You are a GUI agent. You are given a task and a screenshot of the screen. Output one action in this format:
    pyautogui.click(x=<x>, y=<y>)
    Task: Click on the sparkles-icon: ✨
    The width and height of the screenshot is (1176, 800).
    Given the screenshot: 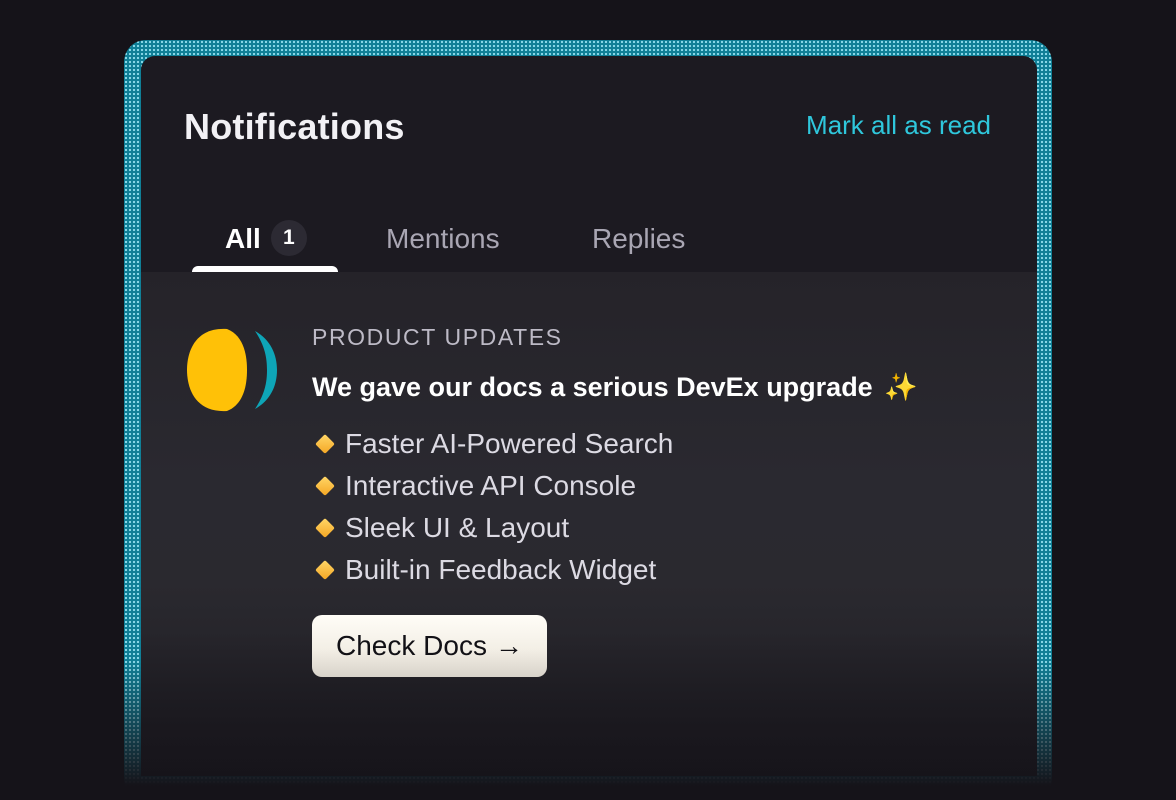 What is the action you would take?
    pyautogui.click(x=901, y=387)
    